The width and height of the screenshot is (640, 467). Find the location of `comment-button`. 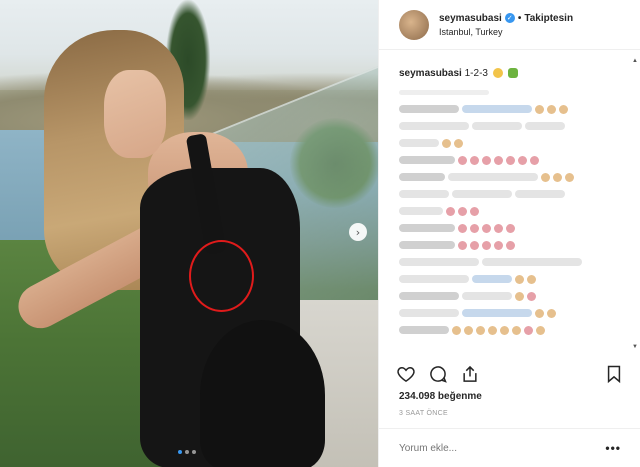

comment-button is located at coordinates (438, 374).